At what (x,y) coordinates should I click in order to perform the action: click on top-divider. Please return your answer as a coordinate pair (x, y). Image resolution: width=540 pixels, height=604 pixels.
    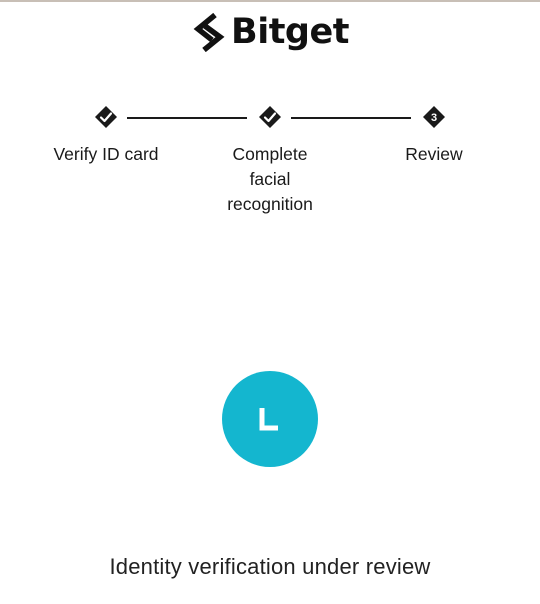
    Looking at the image, I should click on (270, 1).